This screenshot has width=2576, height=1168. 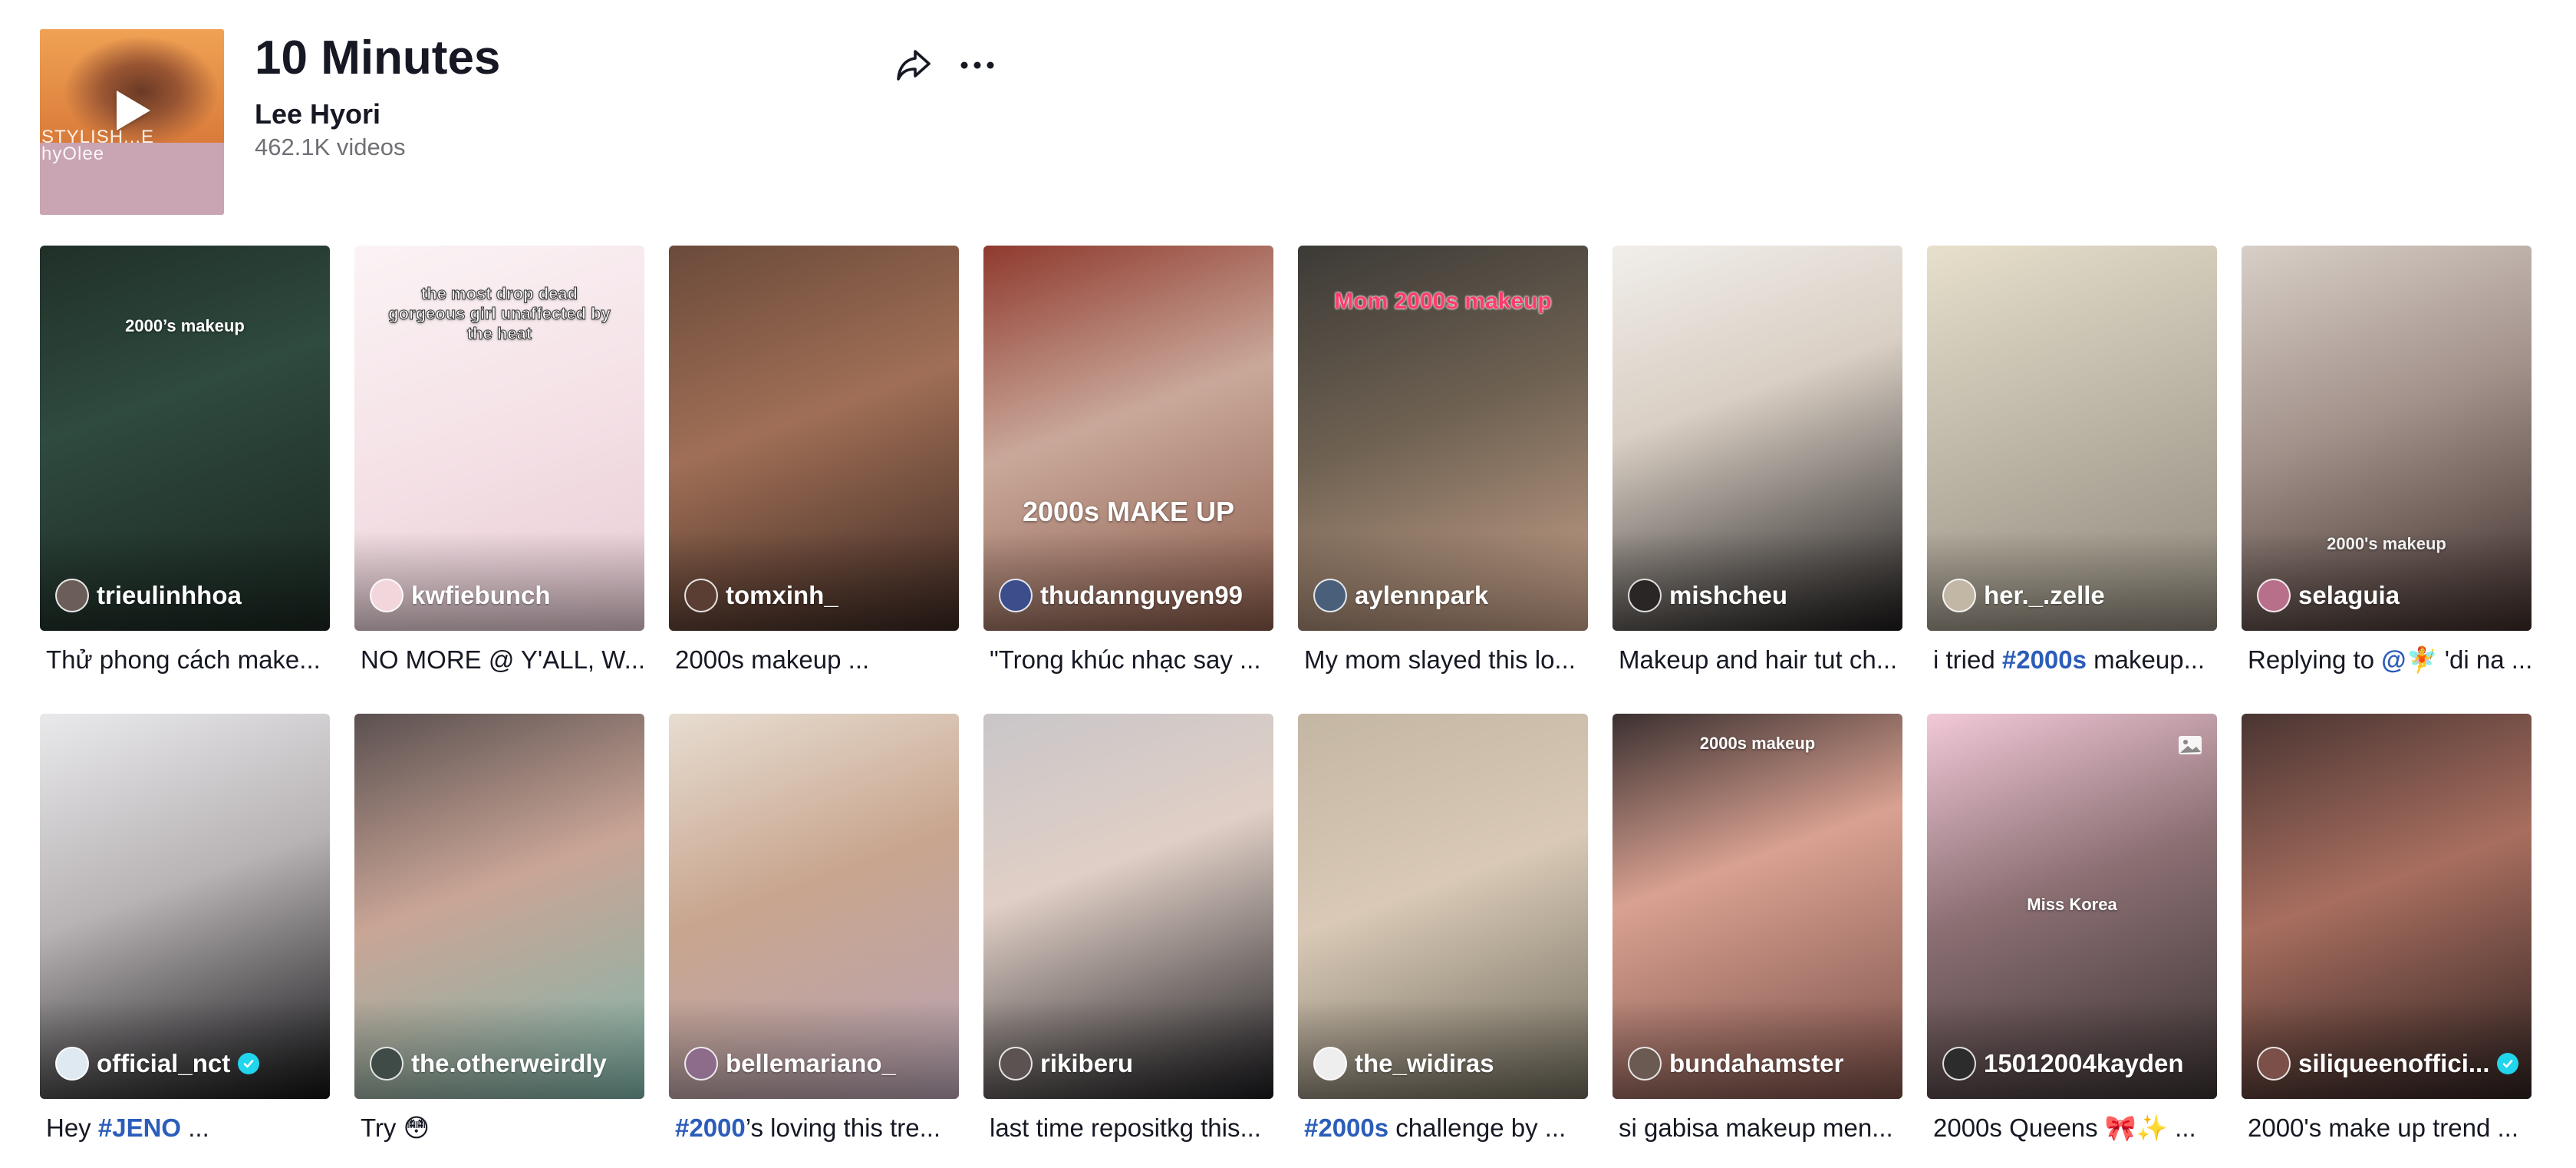 What do you see at coordinates (1728, 595) in the screenshot?
I see `creator-name: mishcheu` at bounding box center [1728, 595].